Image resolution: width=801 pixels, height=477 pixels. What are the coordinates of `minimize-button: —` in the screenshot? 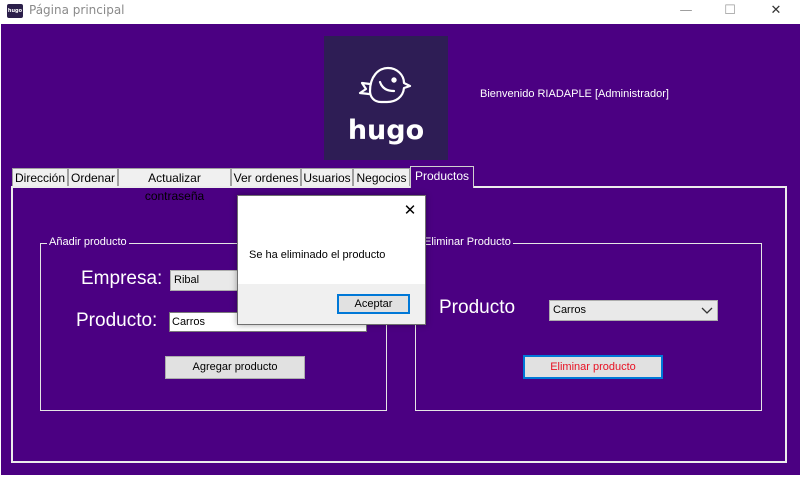 It's located at (686, 11).